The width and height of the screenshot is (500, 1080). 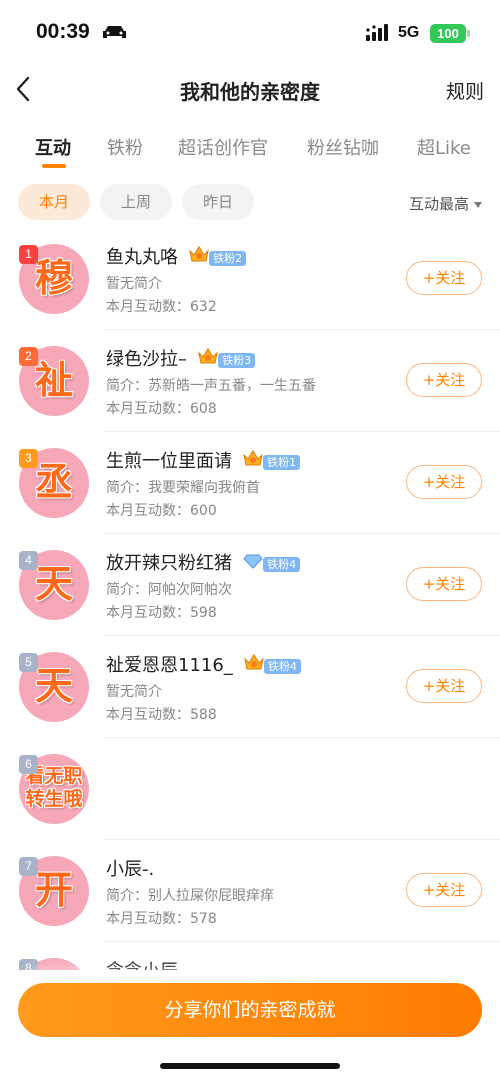 I want to click on user-name: 绿色沙拉–, so click(x=146, y=359).